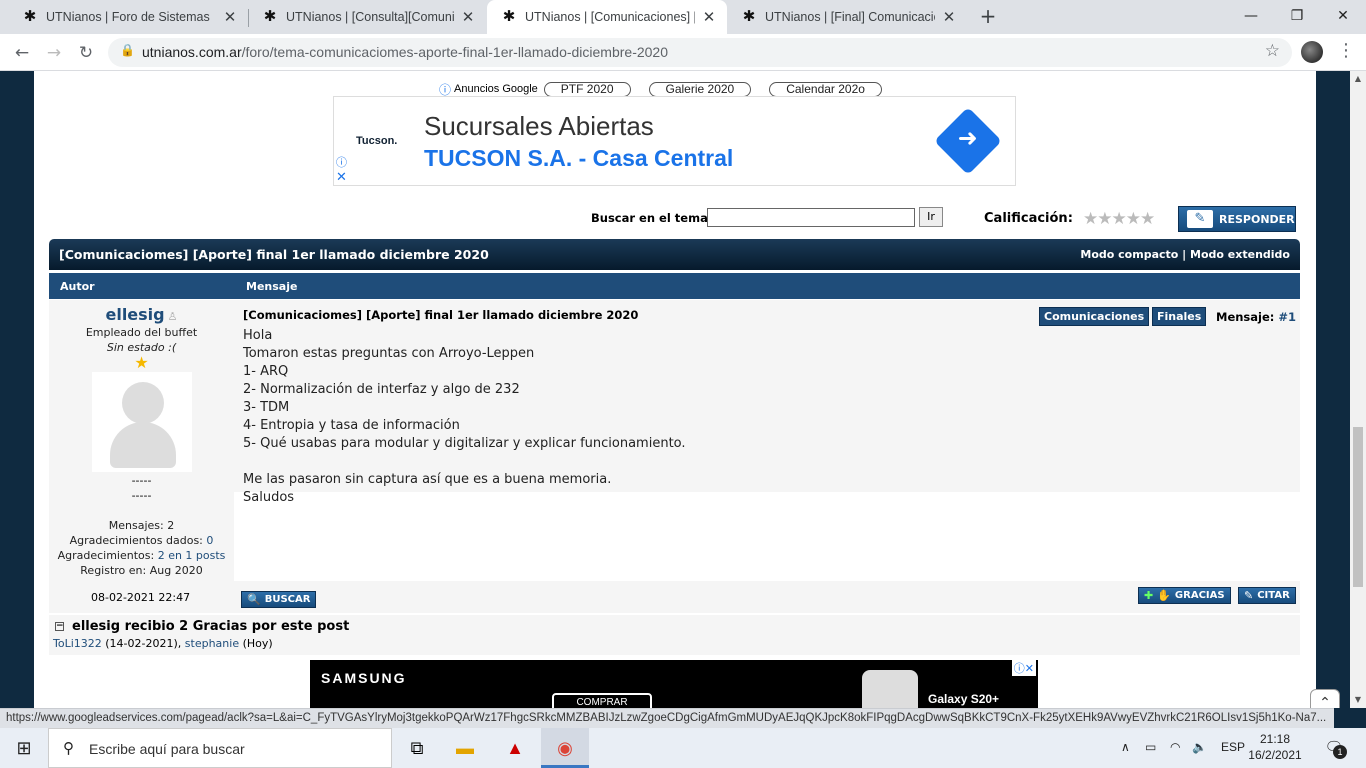  Describe the element at coordinates (136, 525) in the screenshot. I see `posts-label: Mensajes:` at that location.